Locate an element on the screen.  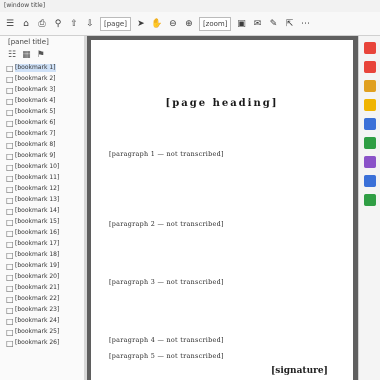
page-down-icon: ⇩ is located at coordinates (90, 24).